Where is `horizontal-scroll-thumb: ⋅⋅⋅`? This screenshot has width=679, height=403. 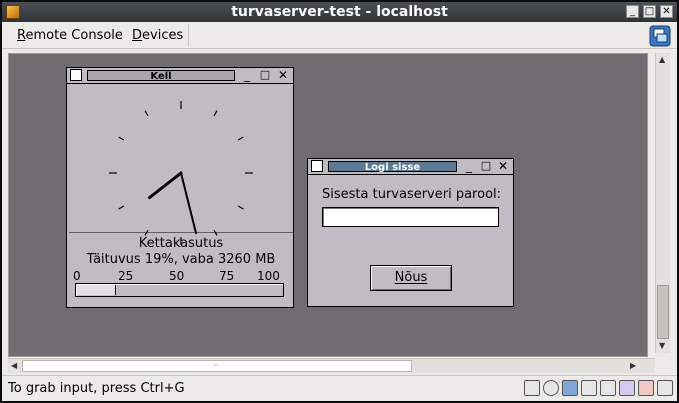
horizontal-scroll-thumb: ⋅⋅⋅ is located at coordinates (217, 366).